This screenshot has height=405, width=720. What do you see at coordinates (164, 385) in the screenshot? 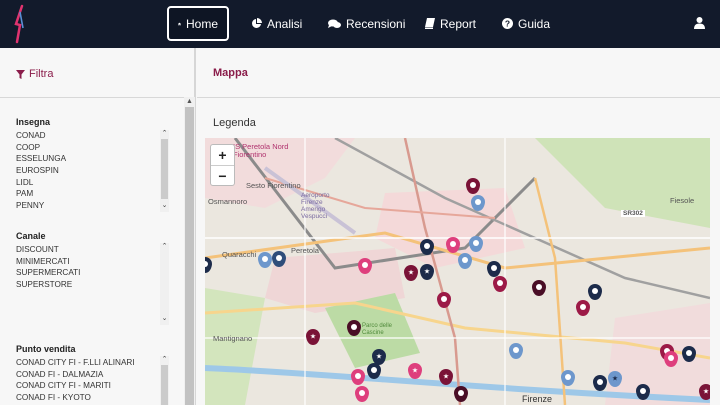
I see `punto-vendita-scroll-thumb` at bounding box center [164, 385].